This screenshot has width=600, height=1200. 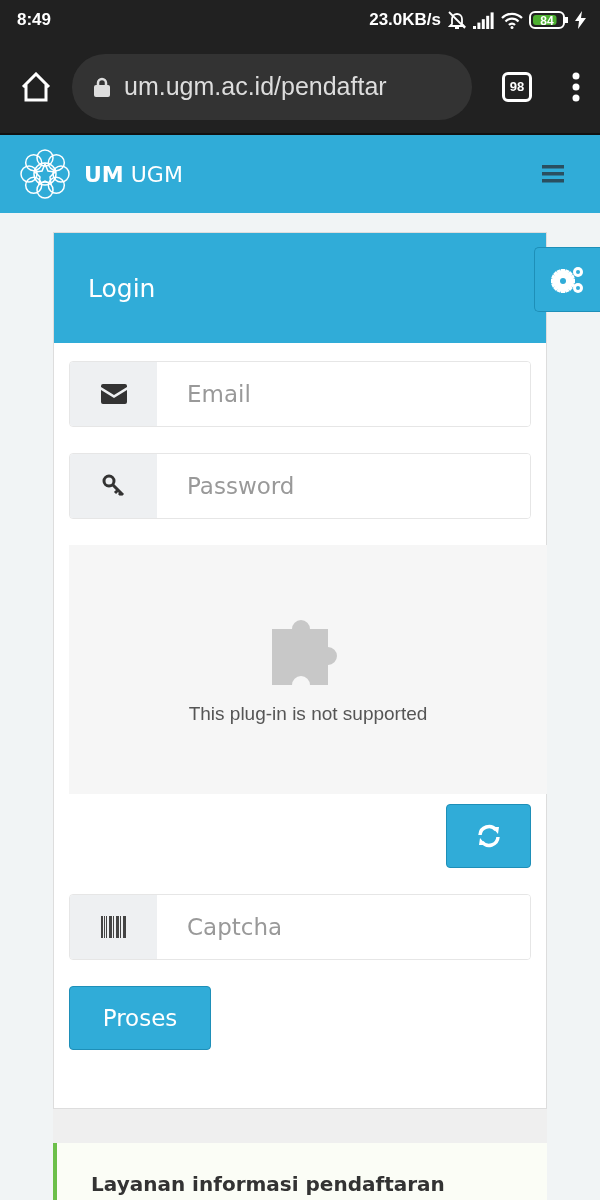 I want to click on gears-icon, so click(x=567, y=279).